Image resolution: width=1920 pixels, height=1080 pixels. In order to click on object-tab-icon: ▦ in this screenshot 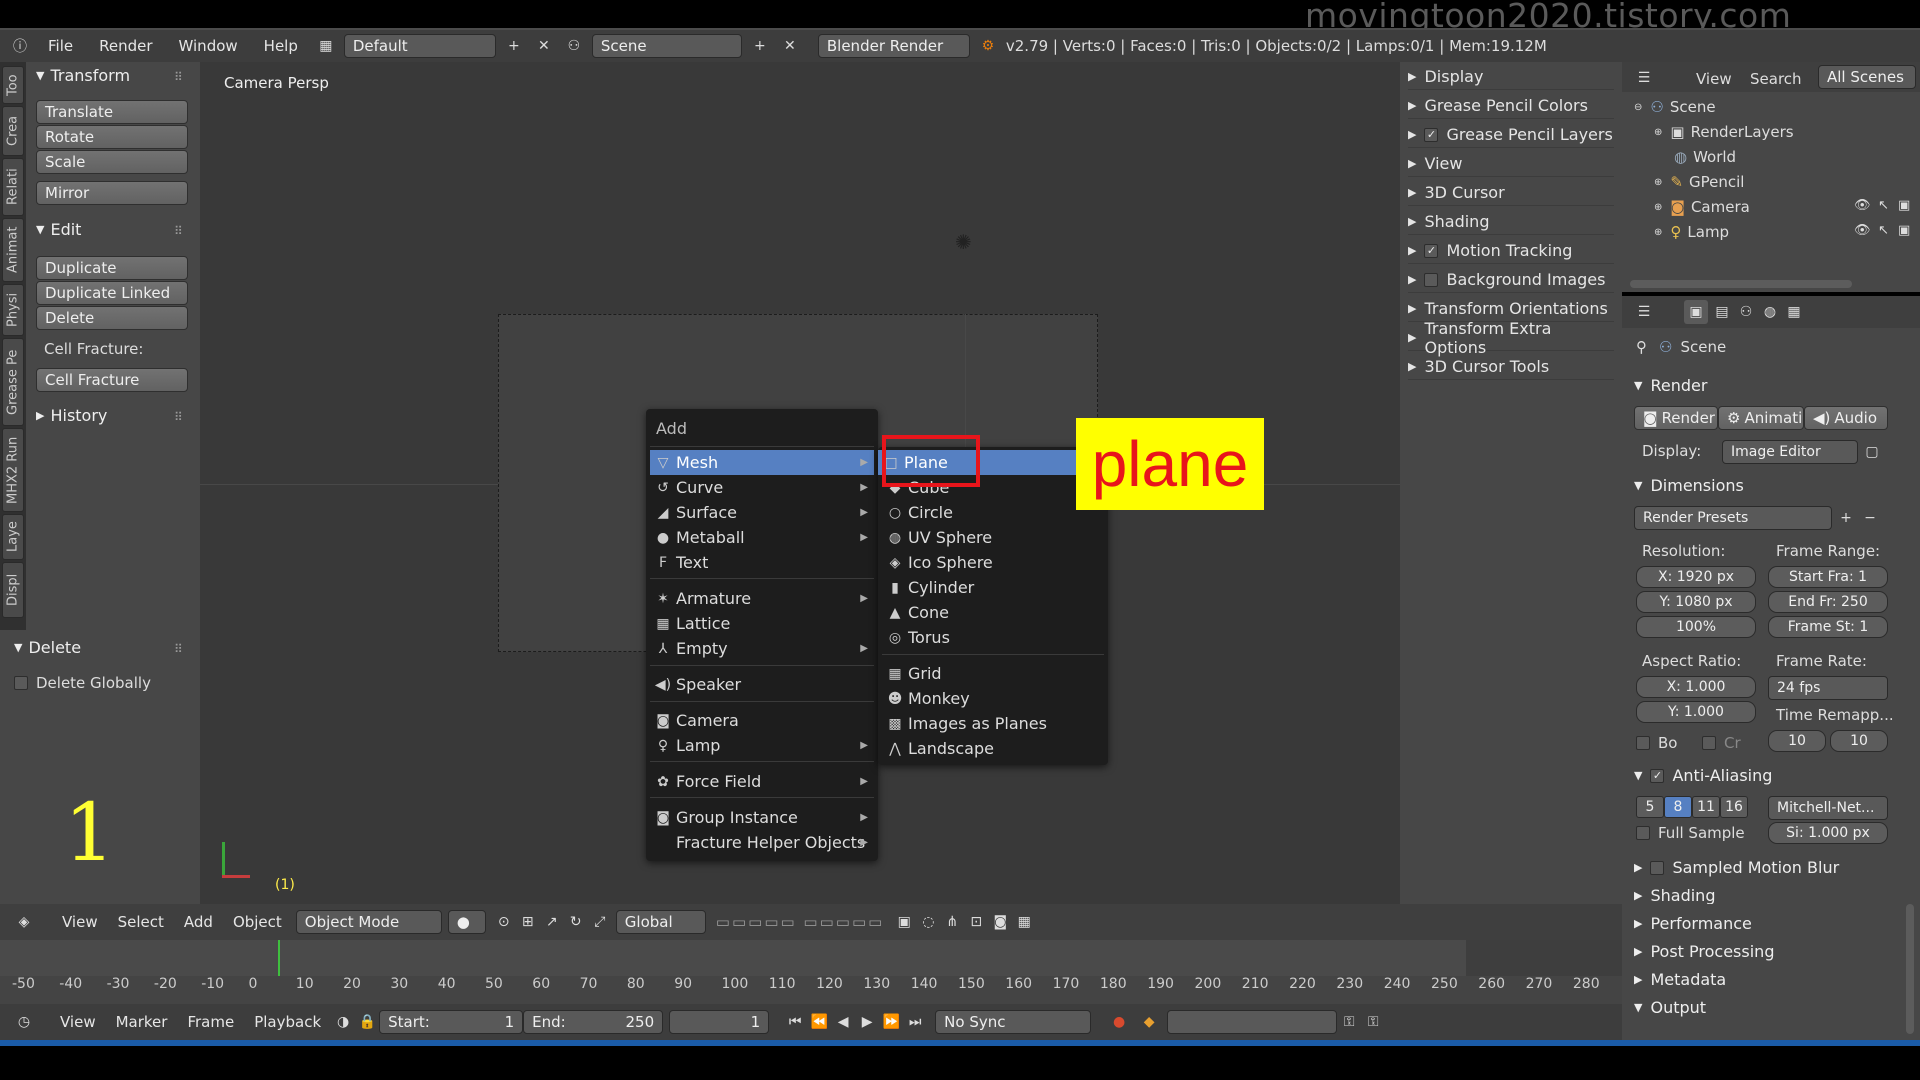, I will do `click(1794, 312)`.